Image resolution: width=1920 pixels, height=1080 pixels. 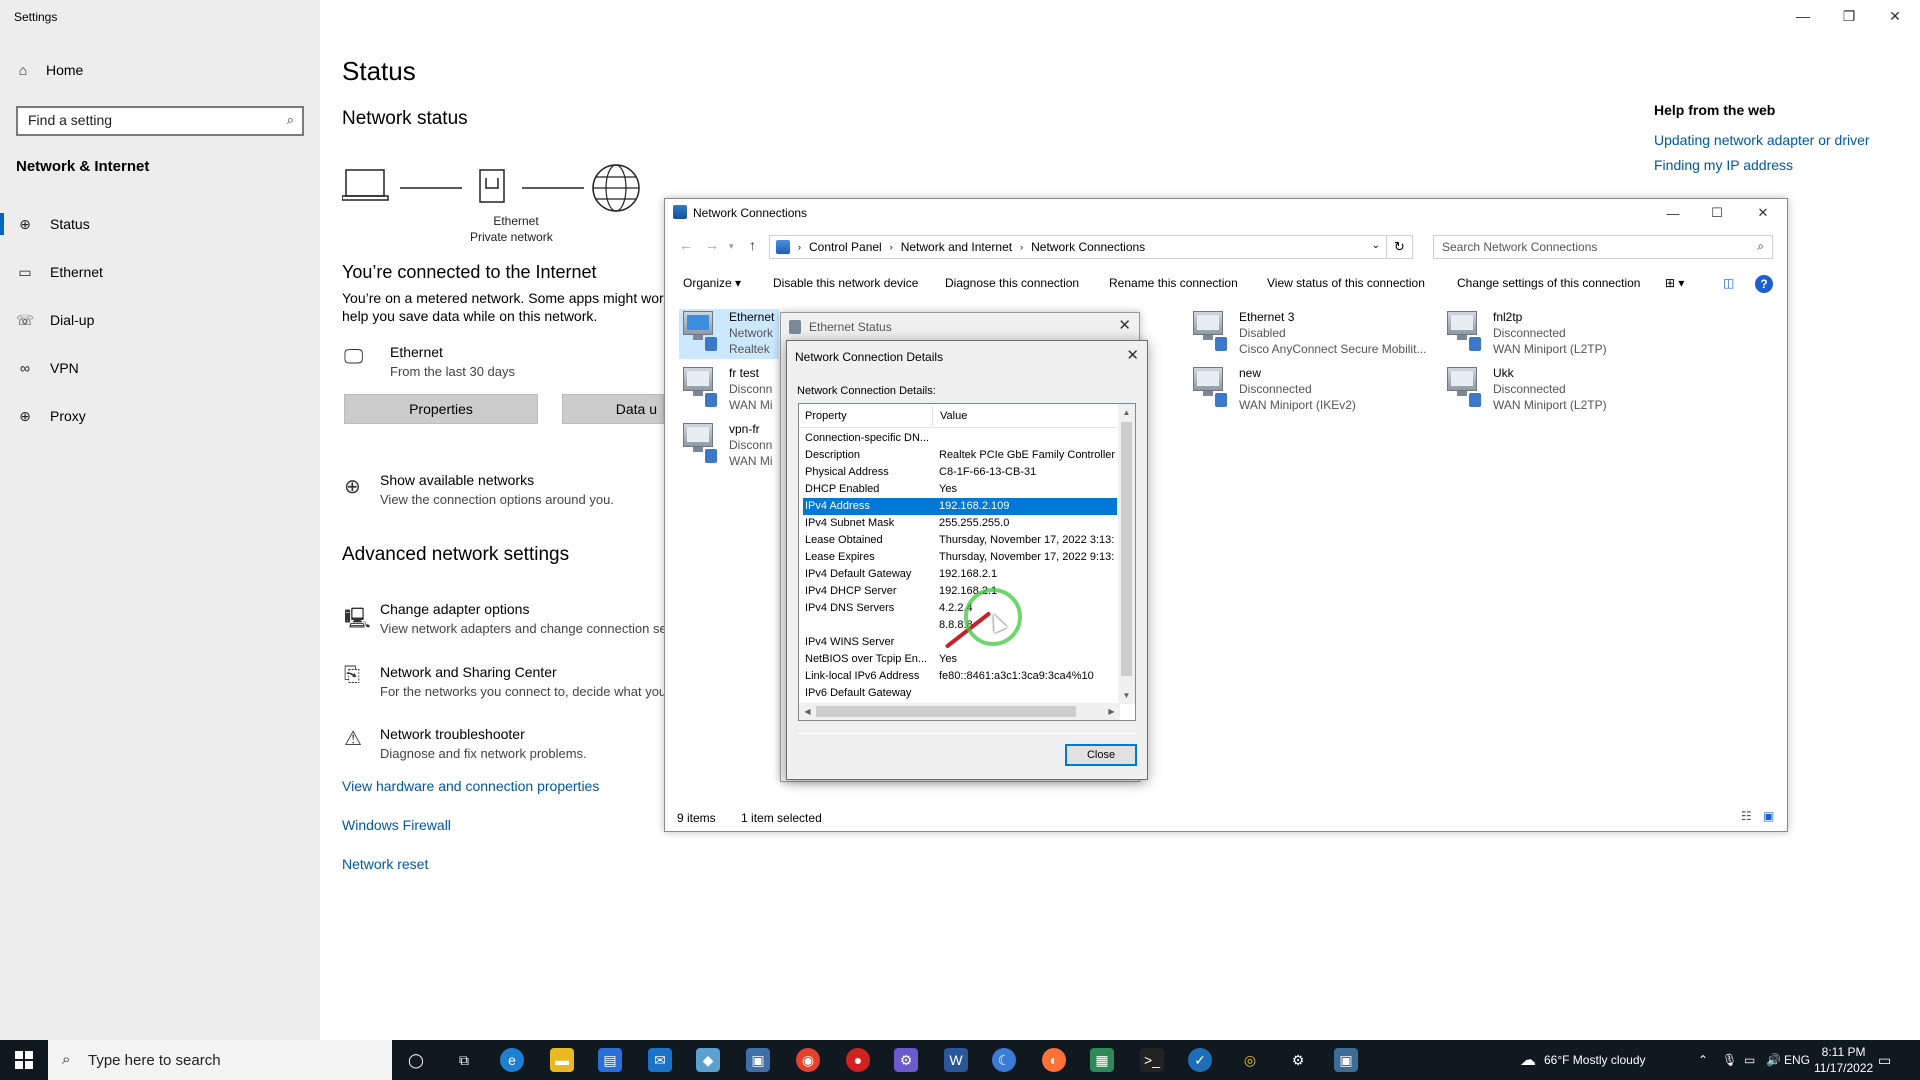 What do you see at coordinates (960, 659) in the screenshot?
I see `table-row: NetBIOS over Tcpip En... Yes` at bounding box center [960, 659].